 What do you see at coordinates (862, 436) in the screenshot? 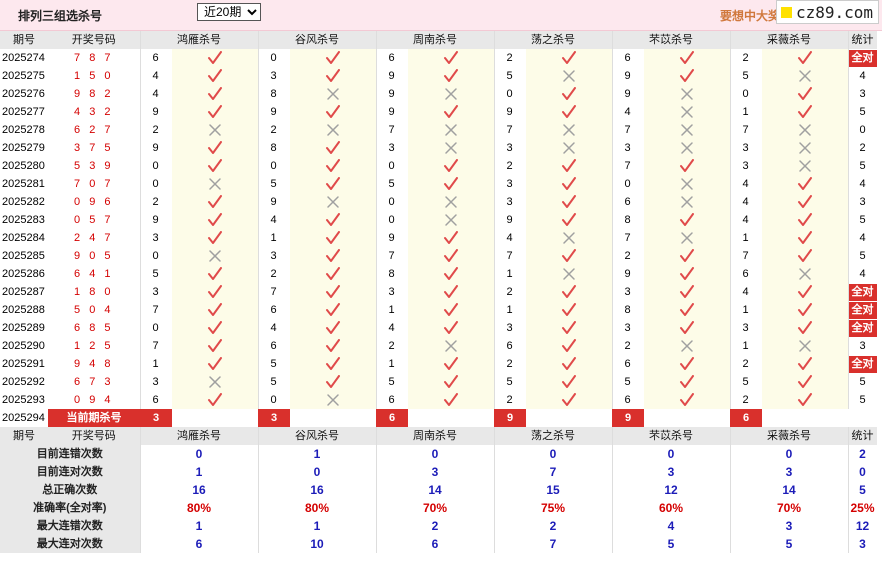
I see `col-stat-header: 统计` at bounding box center [862, 436].